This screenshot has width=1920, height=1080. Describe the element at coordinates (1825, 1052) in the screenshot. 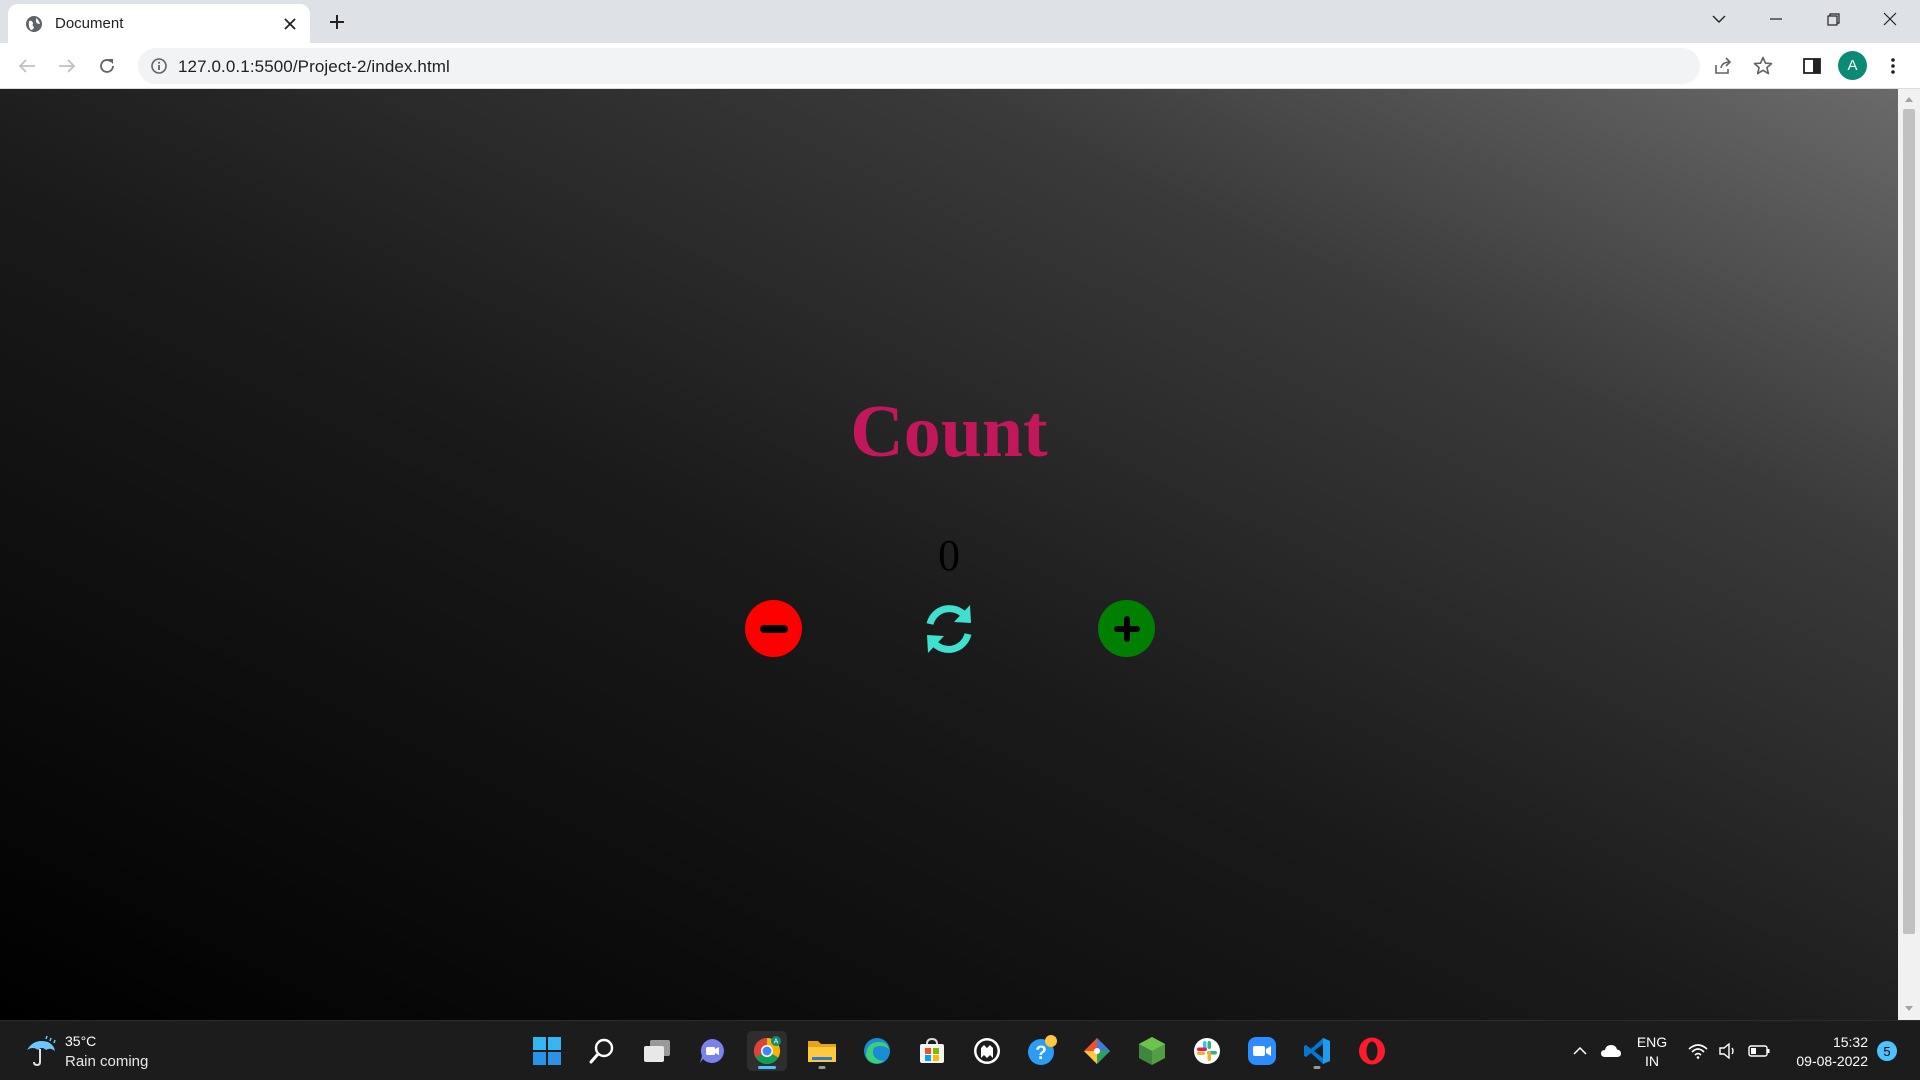

I see `system-clock: 15:32 09-08-2022` at that location.